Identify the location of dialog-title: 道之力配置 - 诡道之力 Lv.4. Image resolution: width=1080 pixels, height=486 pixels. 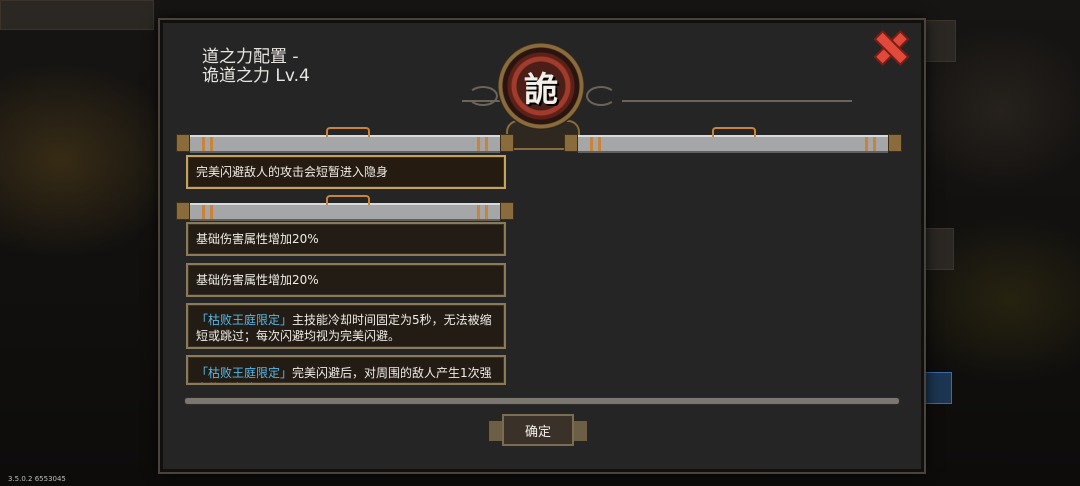
(256, 67).